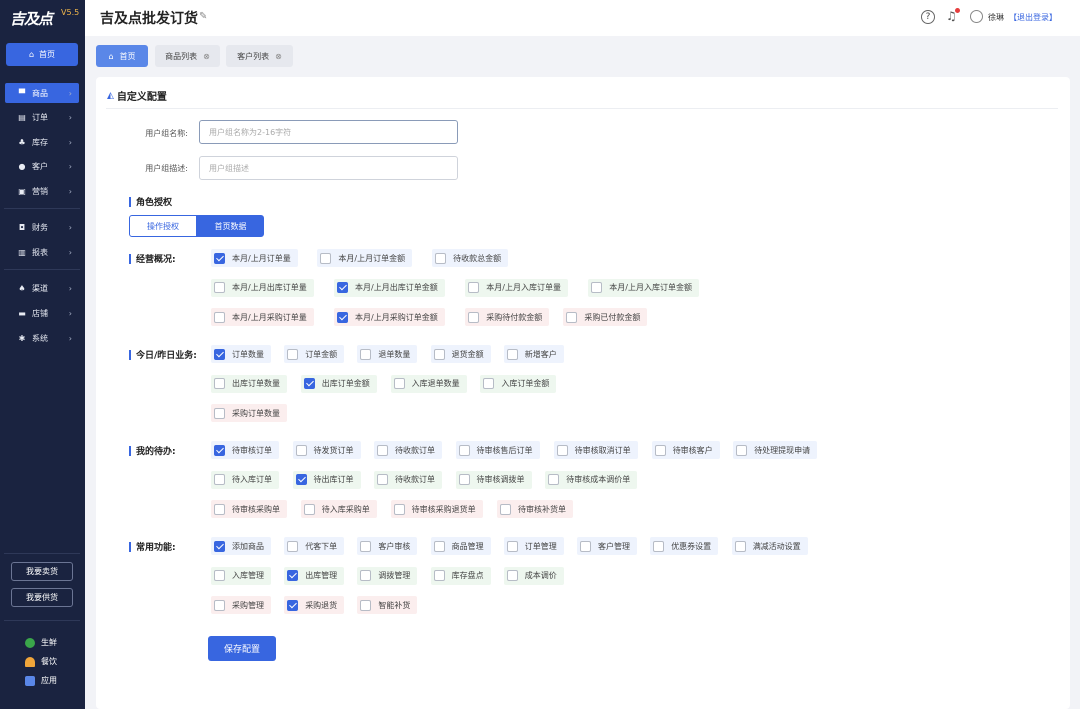  What do you see at coordinates (533, 354) in the screenshot?
I see `permission-checkbox: 新增客户` at bounding box center [533, 354].